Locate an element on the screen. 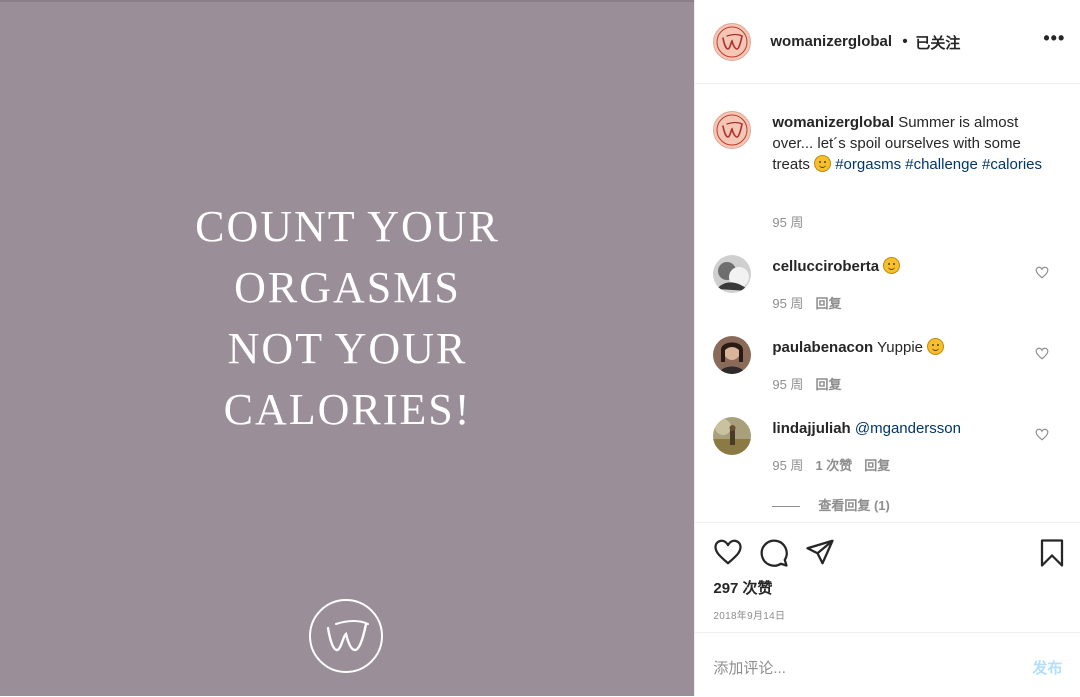 The image size is (1080, 697). likes-count: 297 次赞 is located at coordinates (742, 587).